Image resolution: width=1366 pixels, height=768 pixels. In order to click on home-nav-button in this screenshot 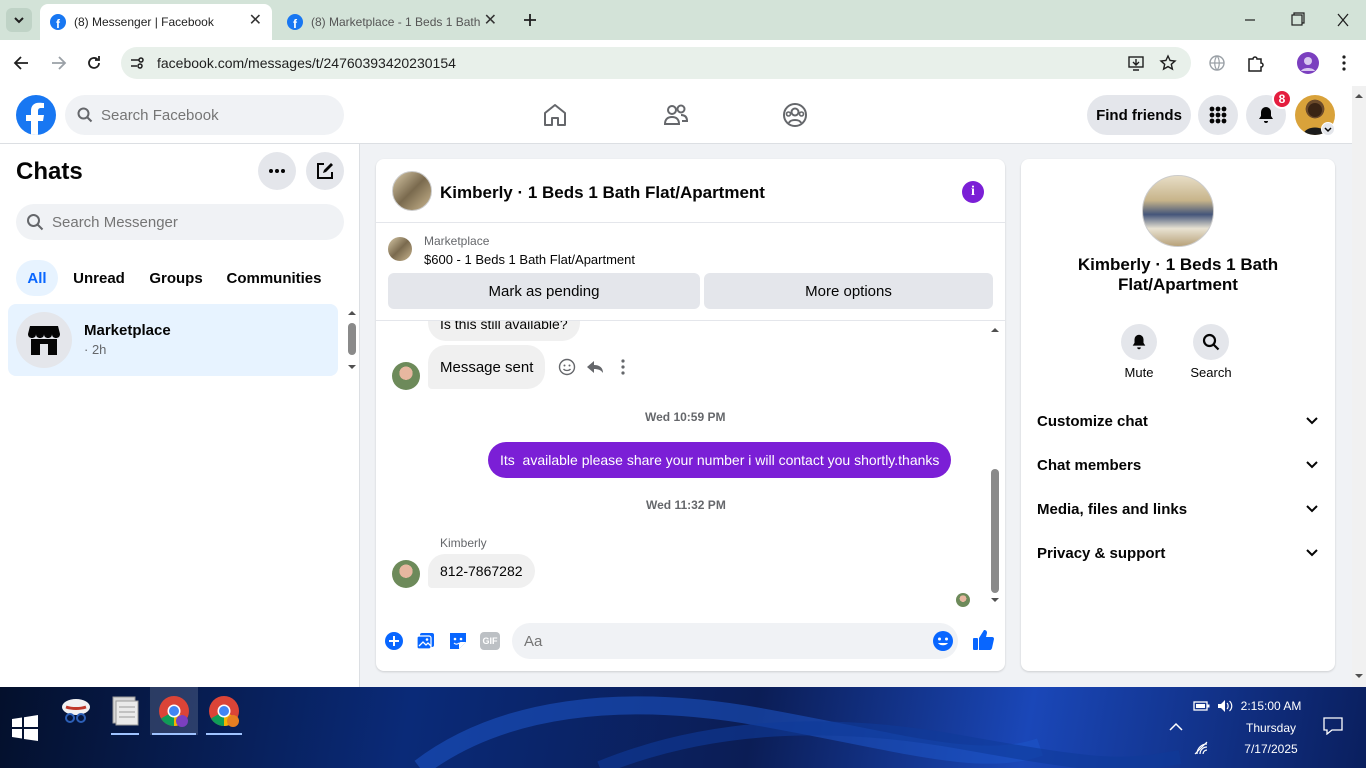, I will do `click(555, 115)`.